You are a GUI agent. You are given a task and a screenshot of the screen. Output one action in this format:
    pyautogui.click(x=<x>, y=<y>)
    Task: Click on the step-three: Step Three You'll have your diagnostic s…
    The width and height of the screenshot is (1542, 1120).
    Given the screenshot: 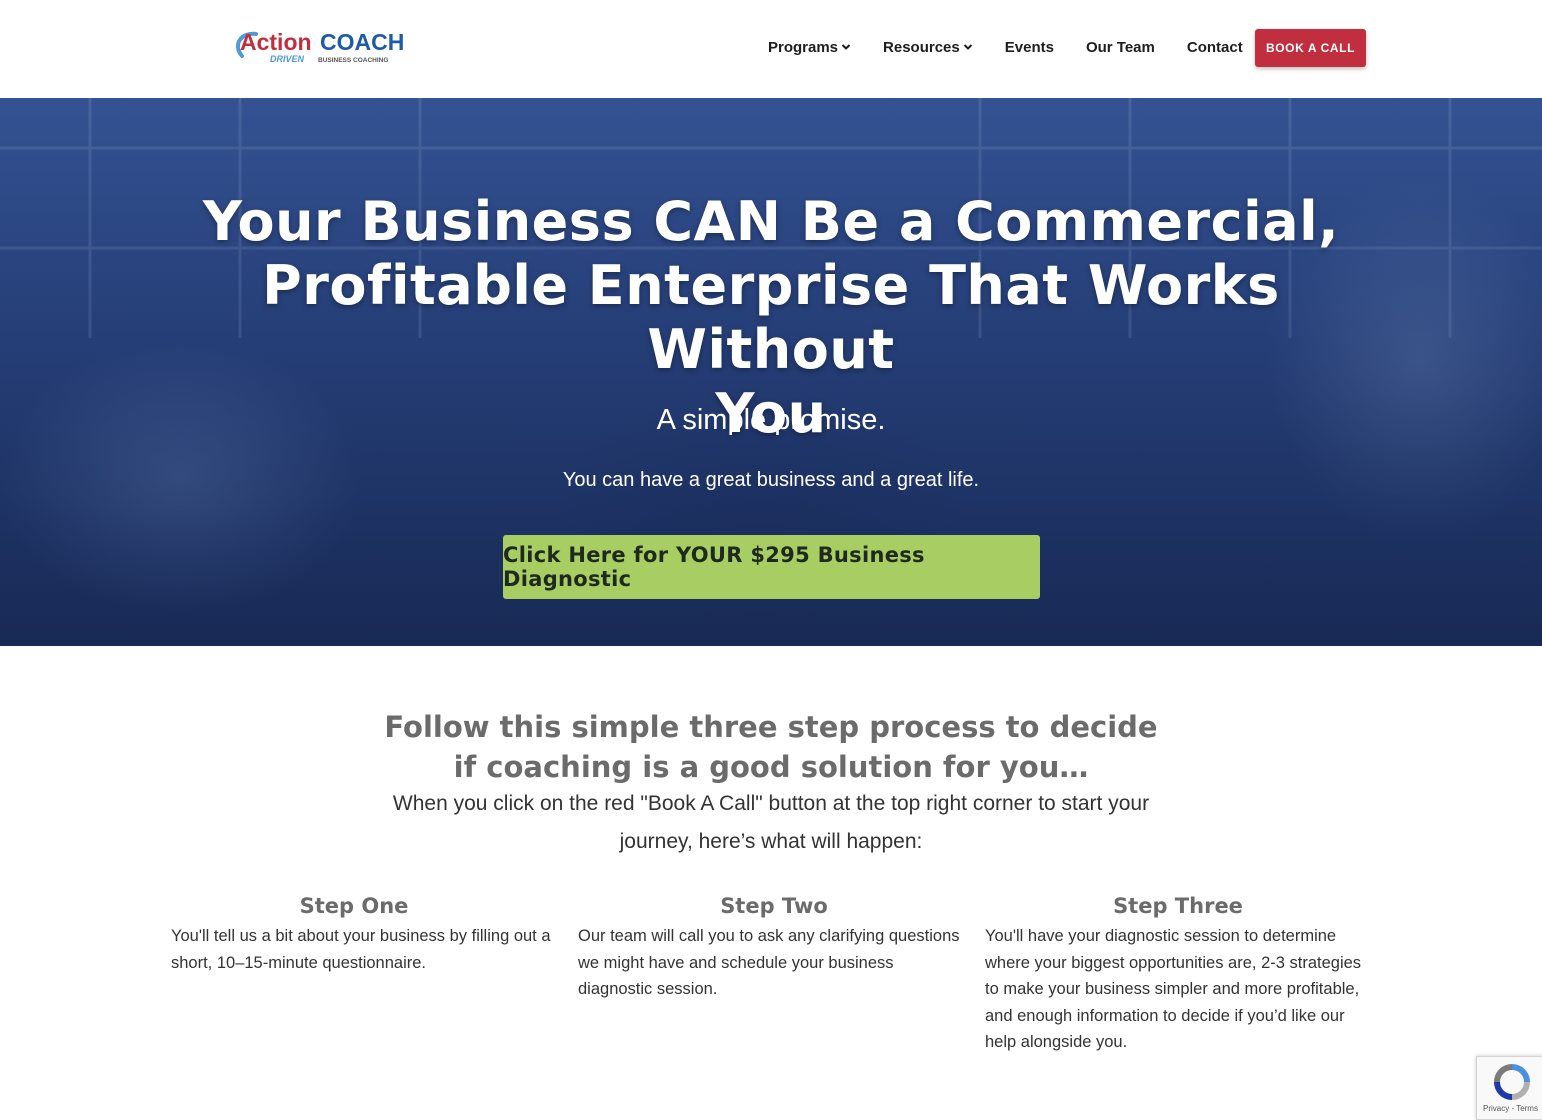 What is the action you would take?
    pyautogui.click(x=1178, y=975)
    